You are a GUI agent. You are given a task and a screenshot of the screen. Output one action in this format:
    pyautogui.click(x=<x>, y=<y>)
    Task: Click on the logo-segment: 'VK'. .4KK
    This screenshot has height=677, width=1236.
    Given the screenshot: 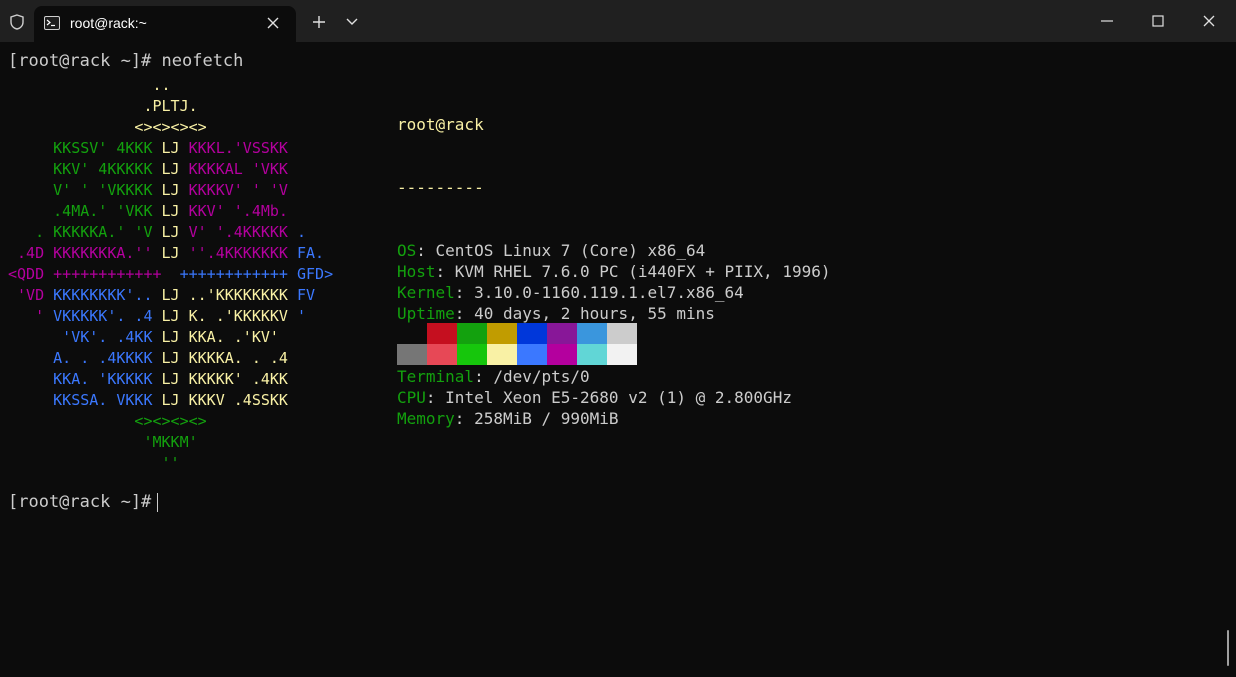 What is the action you would take?
    pyautogui.click(x=85, y=337)
    